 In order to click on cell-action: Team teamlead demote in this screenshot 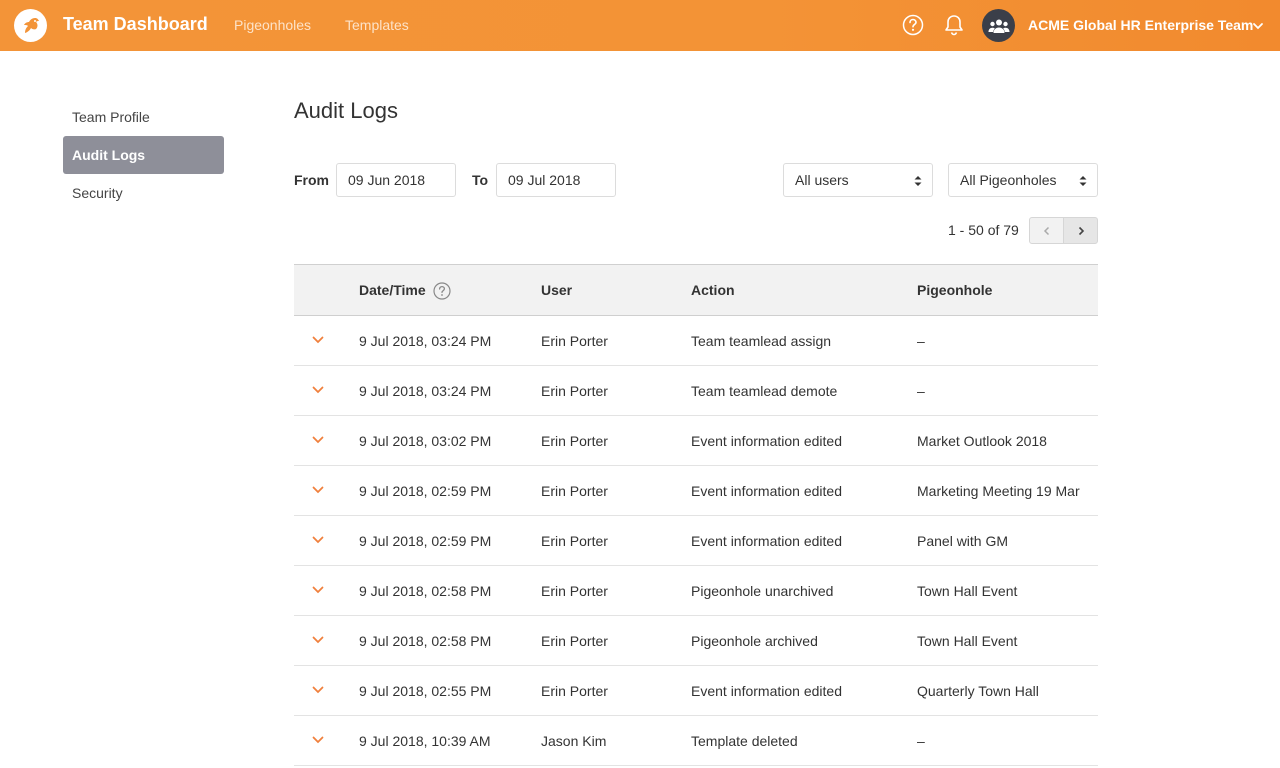, I will do `click(764, 391)`.